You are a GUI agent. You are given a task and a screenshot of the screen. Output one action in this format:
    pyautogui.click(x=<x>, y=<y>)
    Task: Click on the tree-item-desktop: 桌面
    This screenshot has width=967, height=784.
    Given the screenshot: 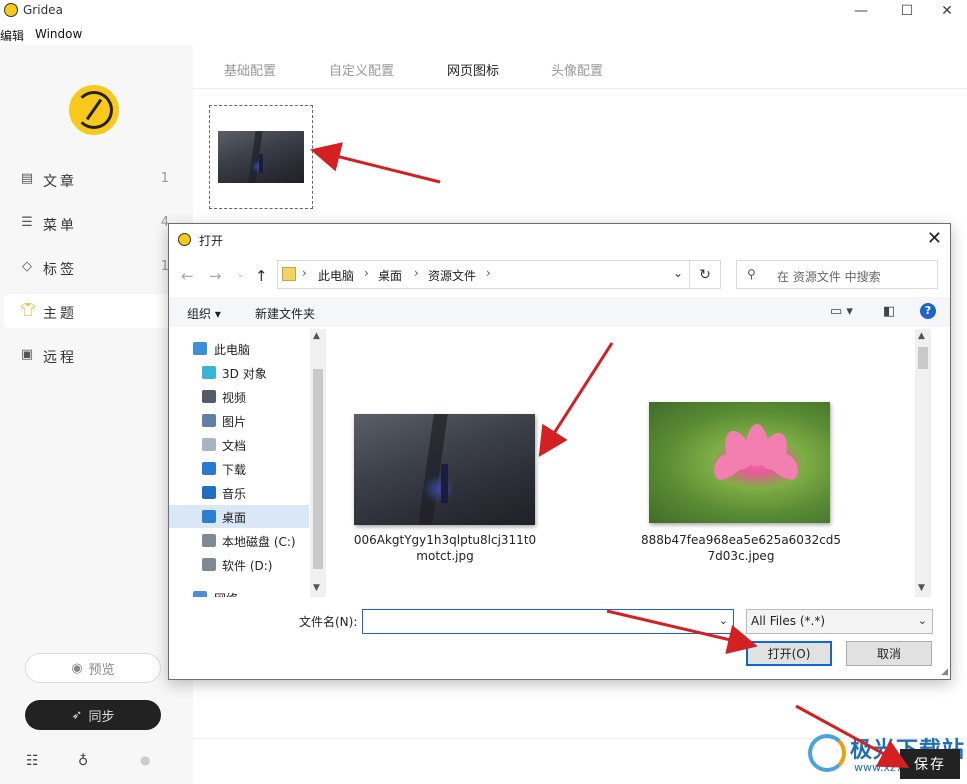 What is the action you would take?
    pyautogui.click(x=239, y=516)
    